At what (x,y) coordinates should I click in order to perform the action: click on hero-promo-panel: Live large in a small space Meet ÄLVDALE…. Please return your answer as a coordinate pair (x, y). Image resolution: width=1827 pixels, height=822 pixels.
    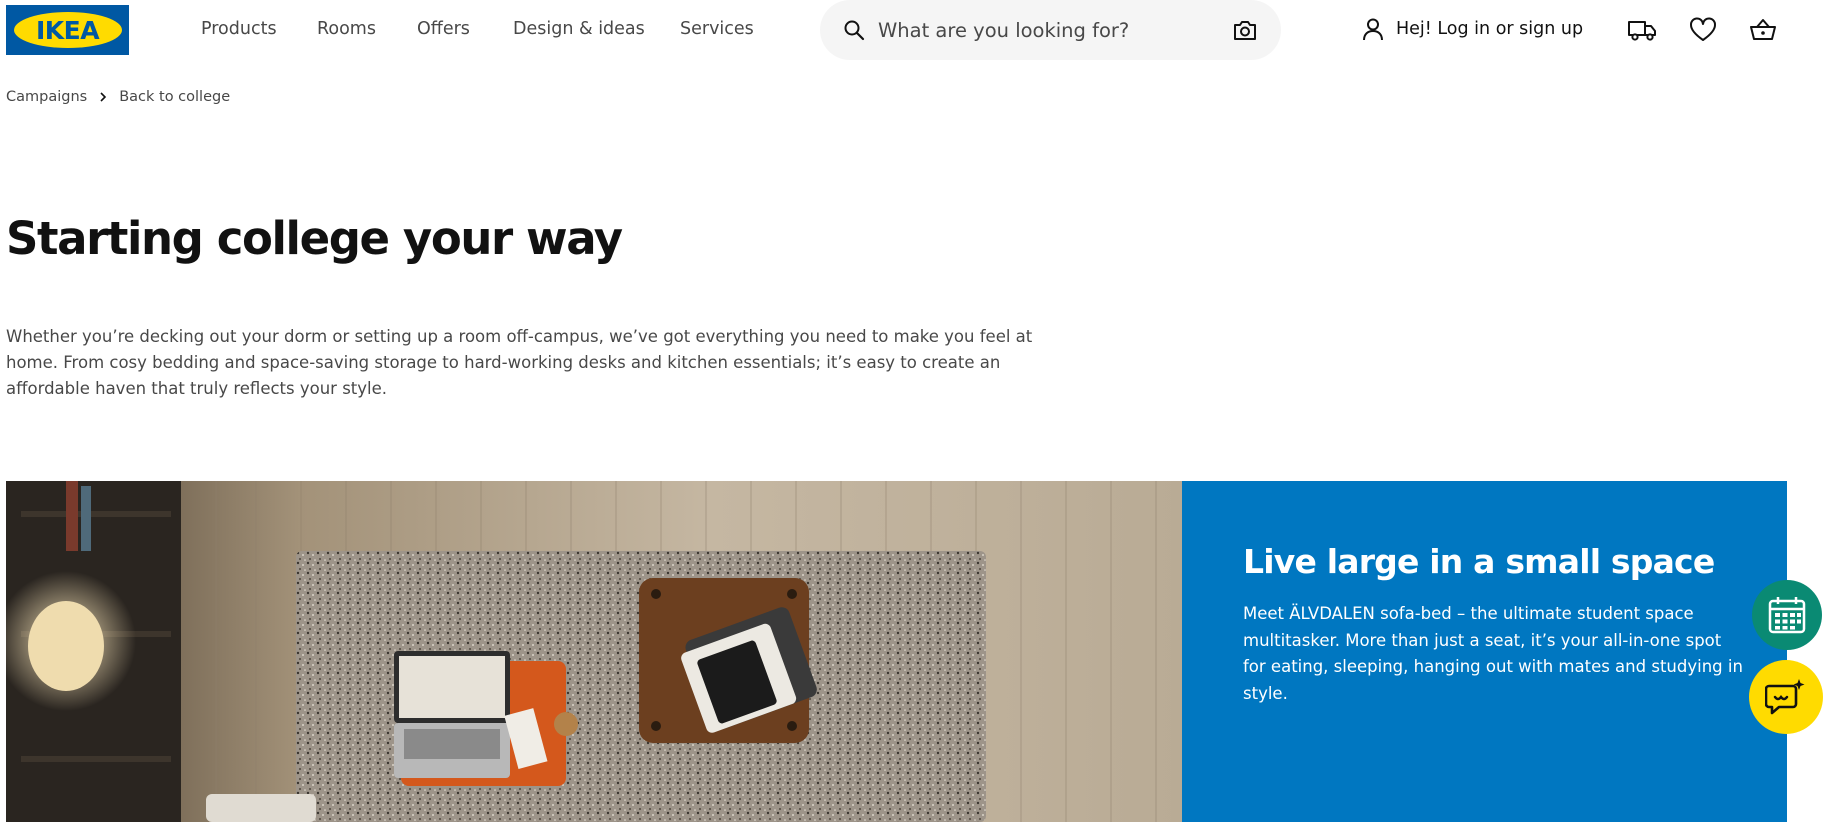
    Looking at the image, I should click on (1484, 651).